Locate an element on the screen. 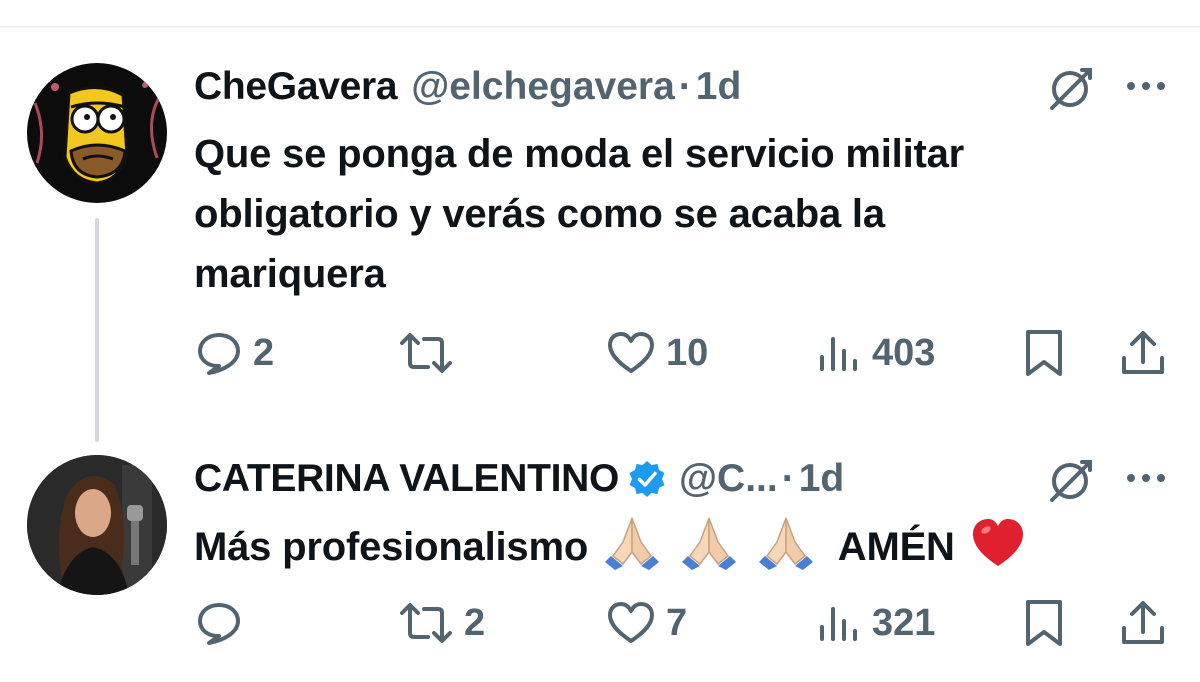 This screenshot has height=682, width=1200. tweet-text-line: mariquera is located at coordinates (290, 274).